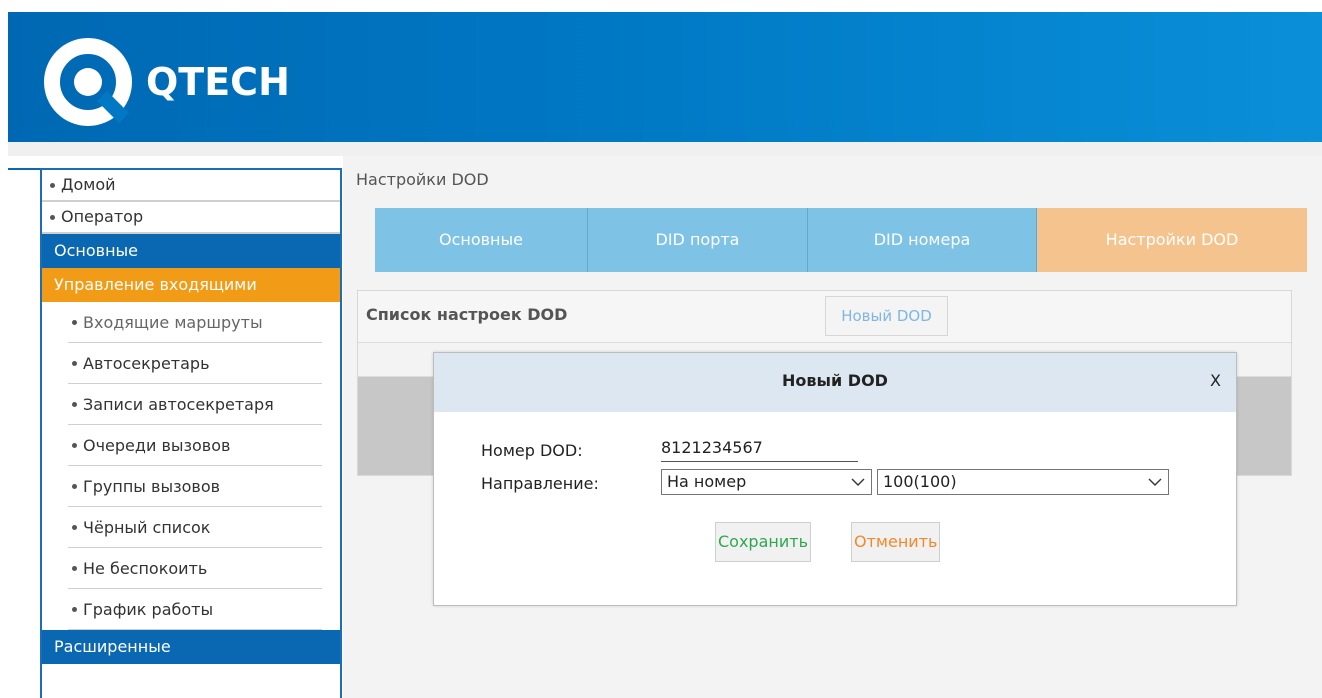 Image resolution: width=1322 pixels, height=698 pixels. Describe the element at coordinates (157, 445) in the screenshot. I see `sidebar-item-label: Очереди вызовов` at that location.